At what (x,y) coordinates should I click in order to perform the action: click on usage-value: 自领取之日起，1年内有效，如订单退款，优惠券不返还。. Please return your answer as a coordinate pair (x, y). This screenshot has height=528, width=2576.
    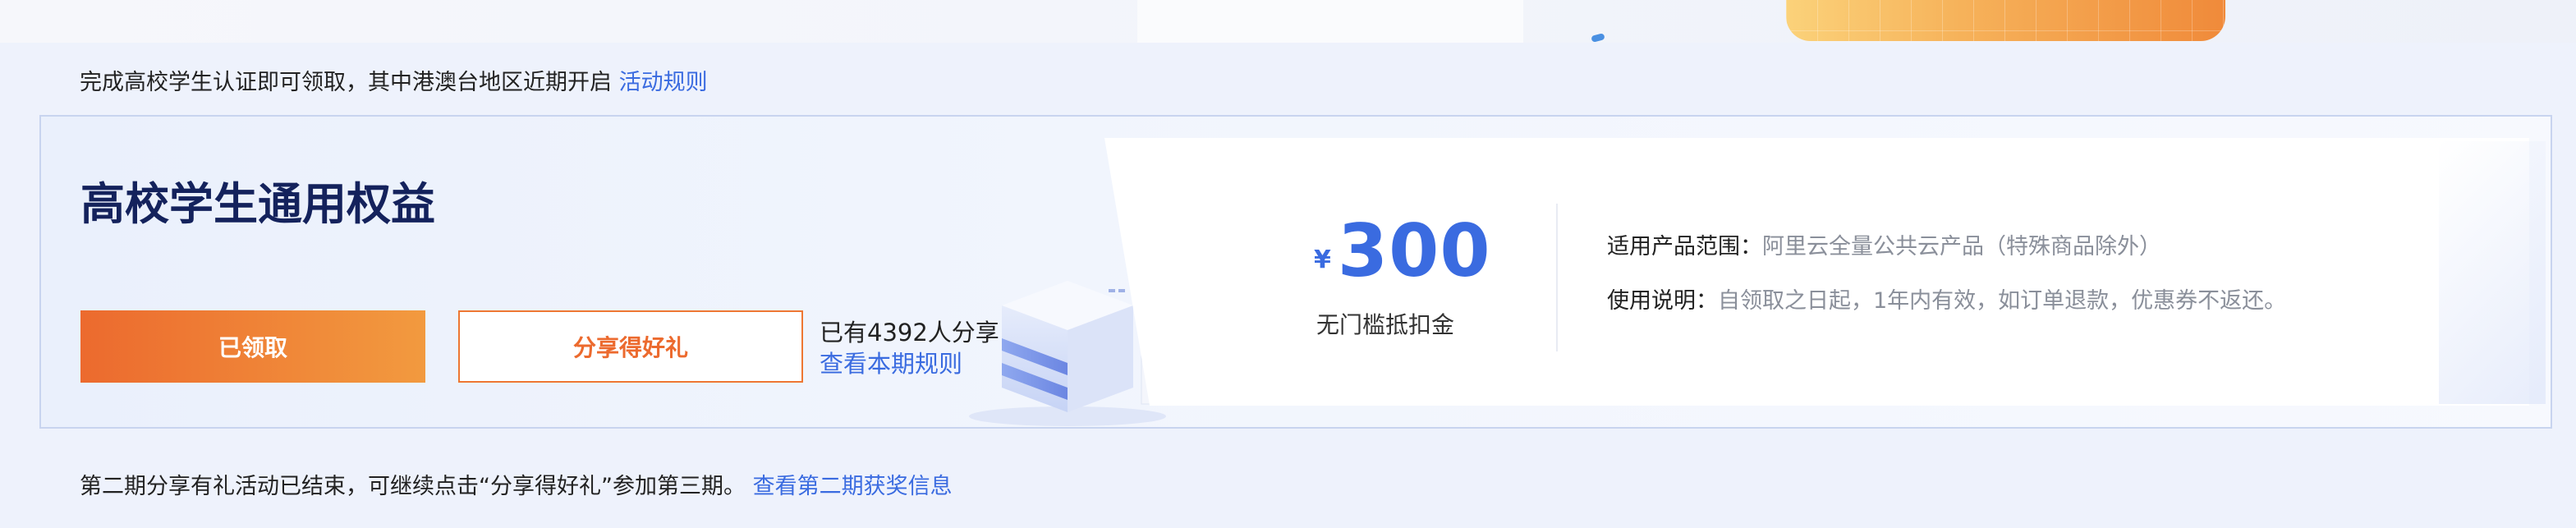
    Looking at the image, I should click on (2002, 301).